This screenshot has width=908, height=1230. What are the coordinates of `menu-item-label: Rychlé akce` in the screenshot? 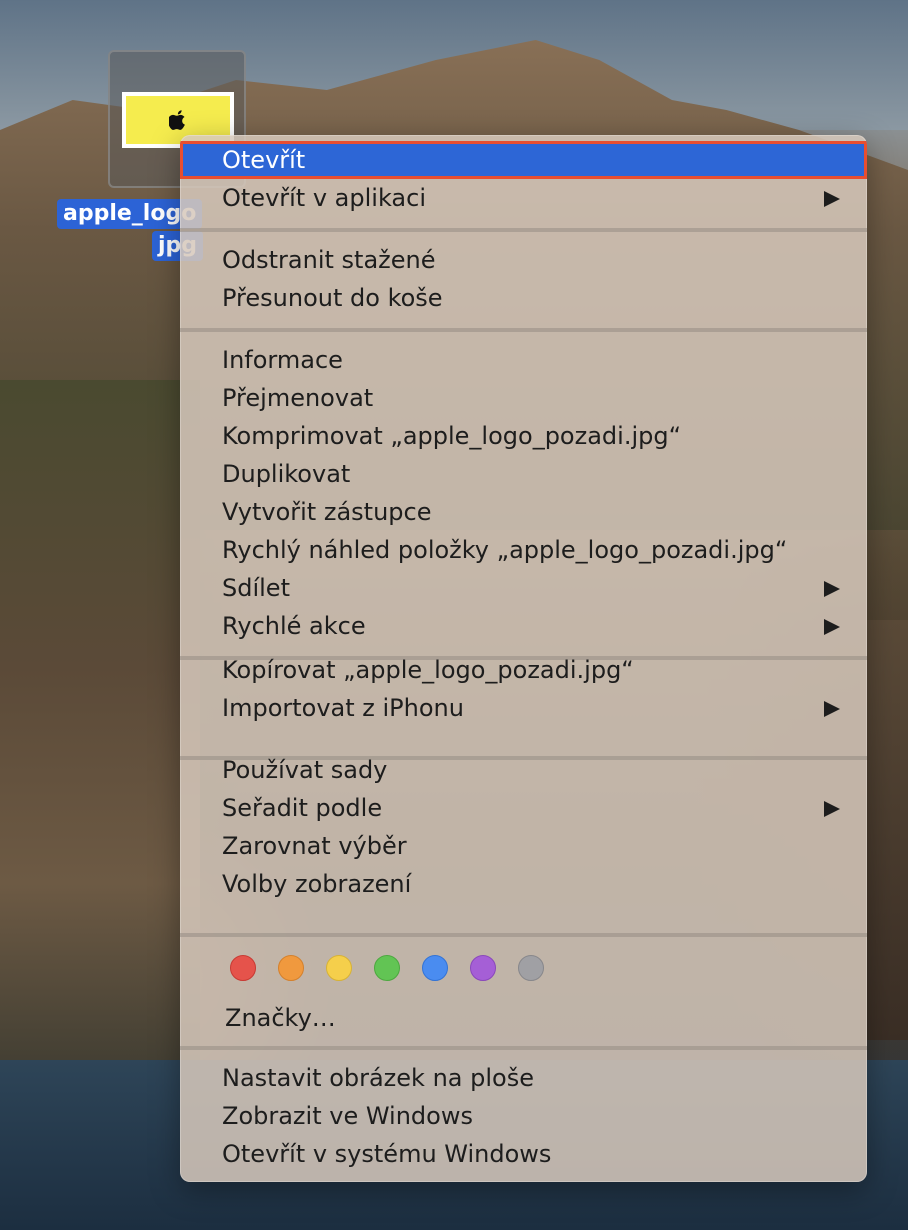 It's located at (294, 626).